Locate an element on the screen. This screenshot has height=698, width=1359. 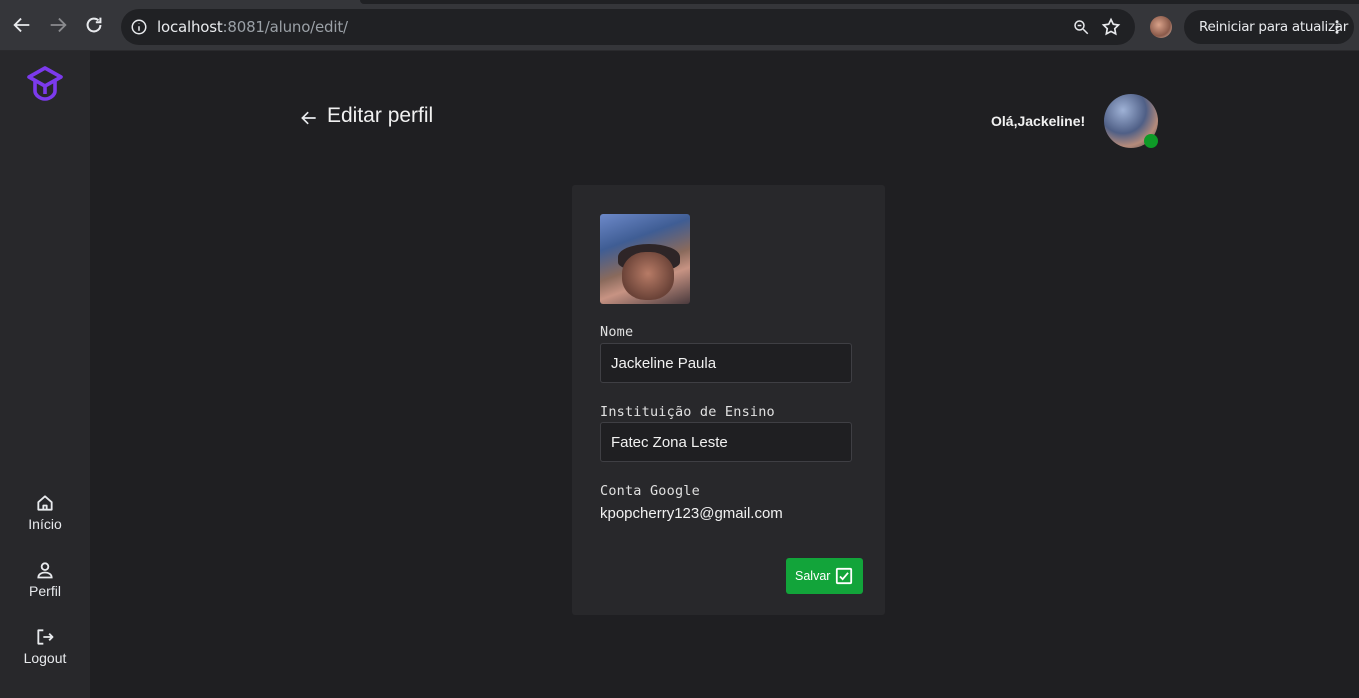
address-bar: localhost:8081/aluno/edit/ is located at coordinates (628, 27).